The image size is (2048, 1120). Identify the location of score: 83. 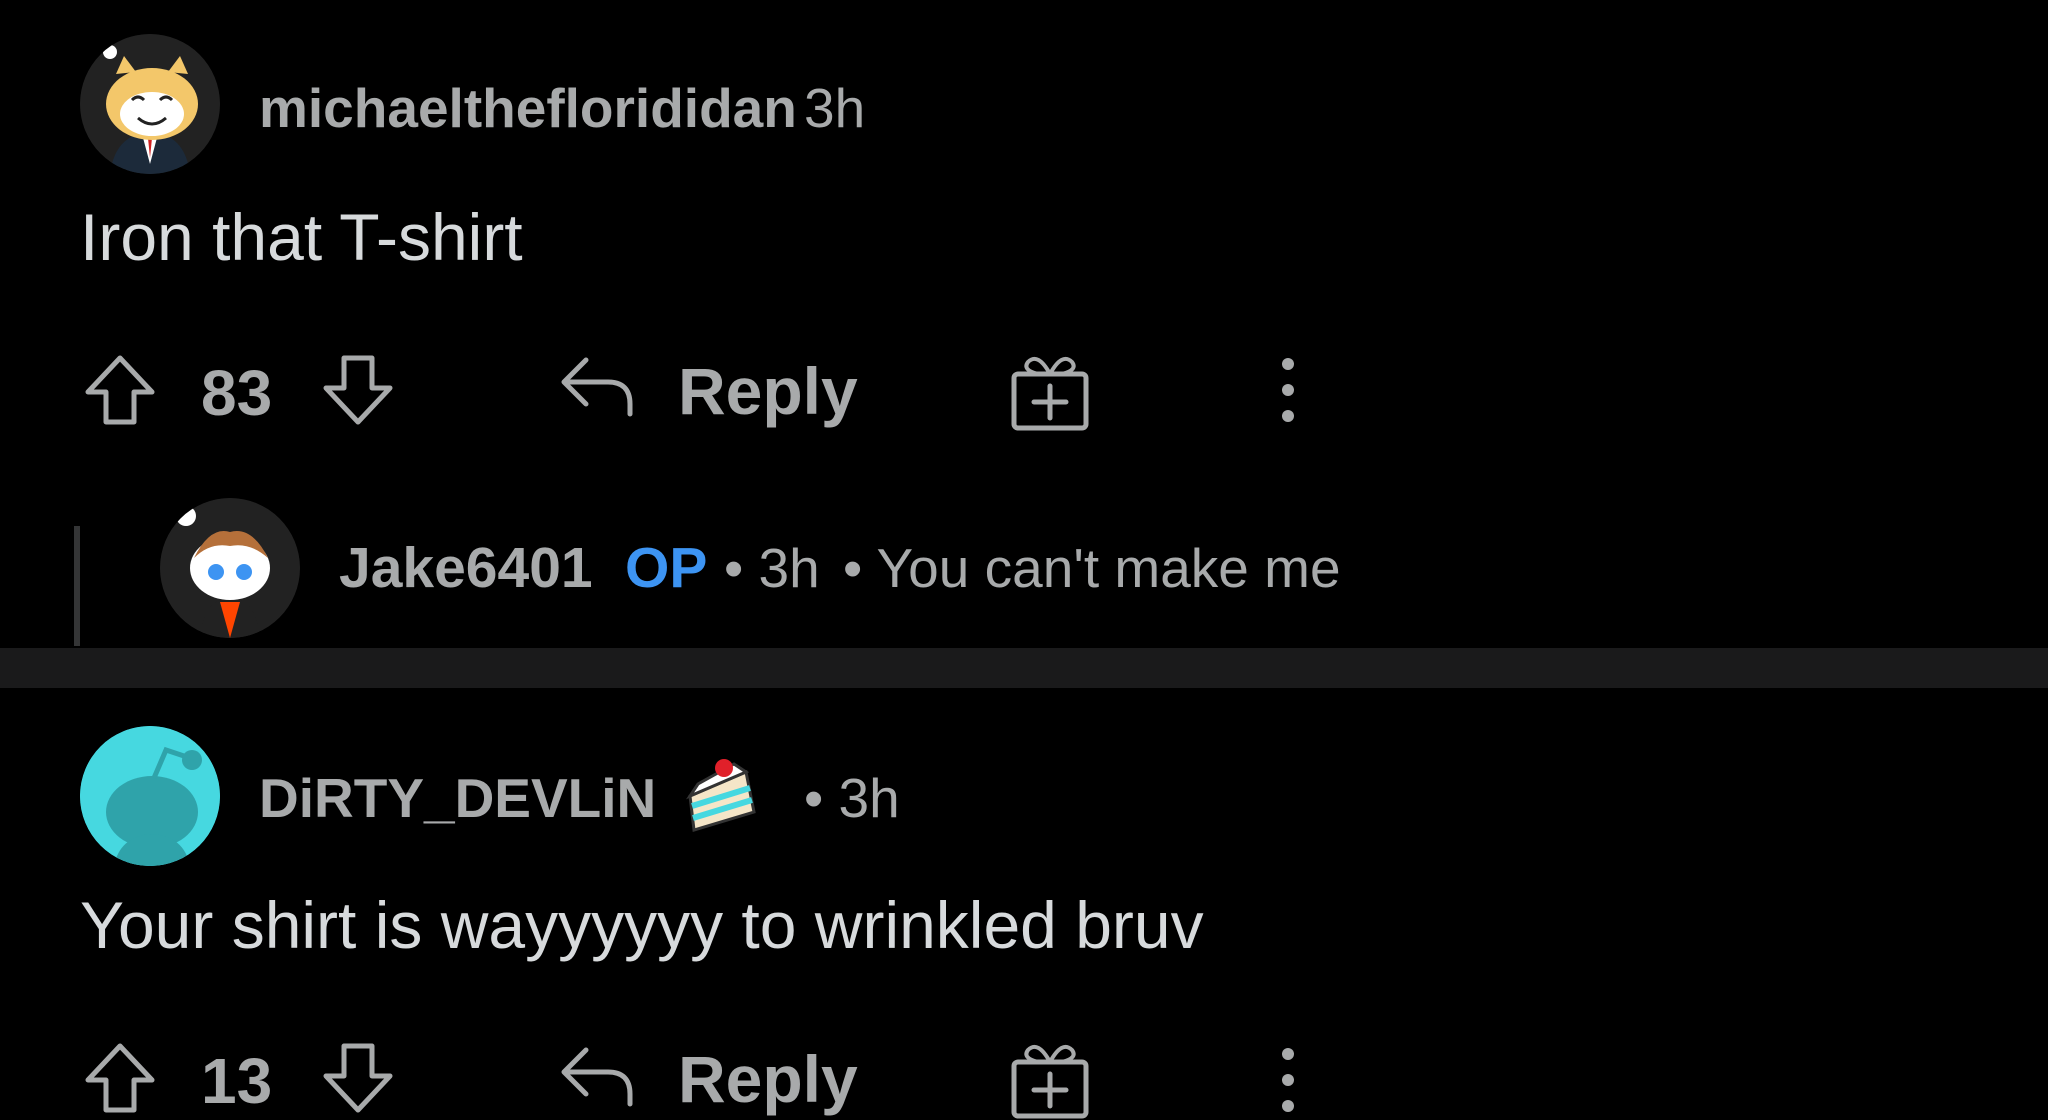
(237, 393).